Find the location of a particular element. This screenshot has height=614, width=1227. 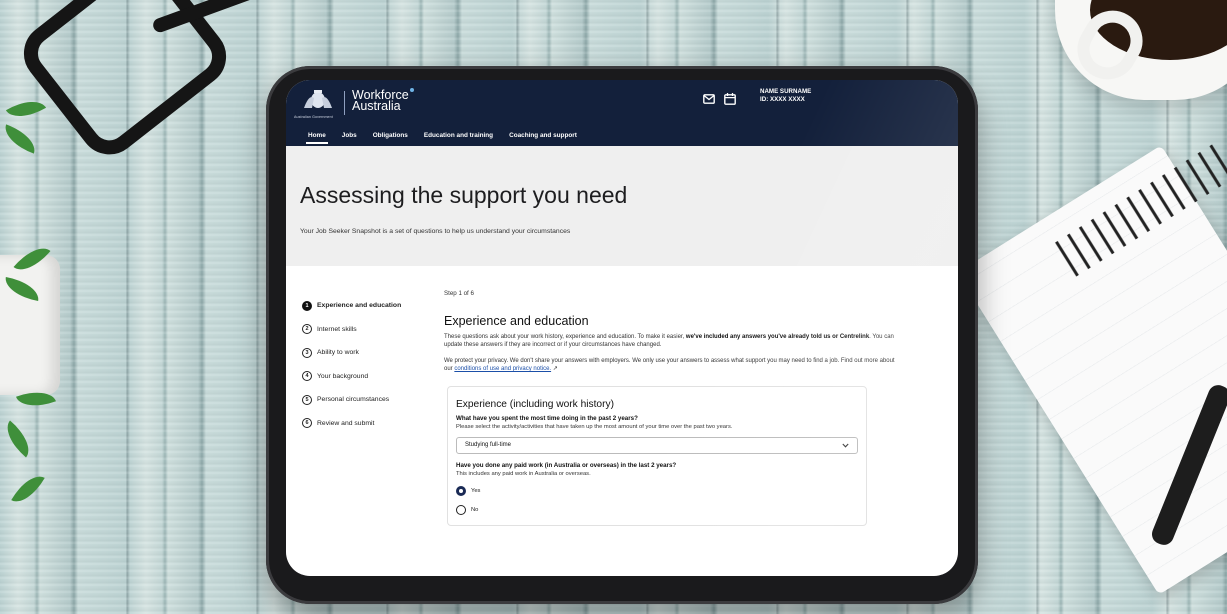

step-internet-skills: 2 Internet skills is located at coordinates (351, 330).